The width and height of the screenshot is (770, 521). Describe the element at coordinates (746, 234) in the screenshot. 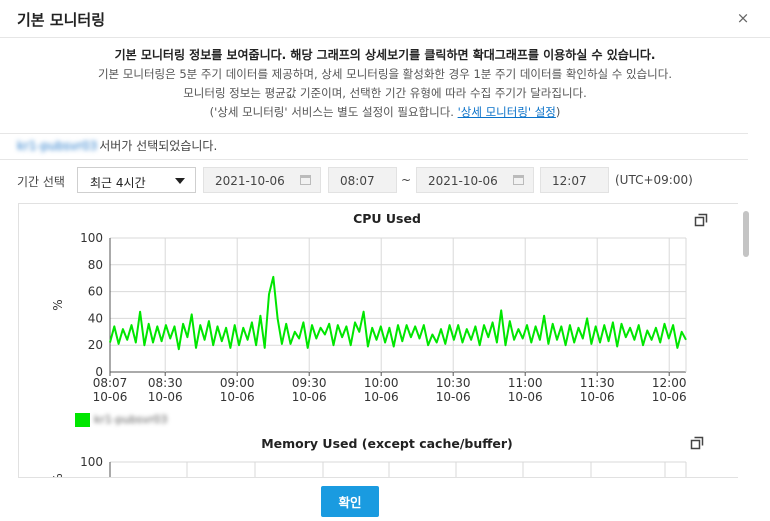

I see `chart-scrollbar-thumb` at that location.